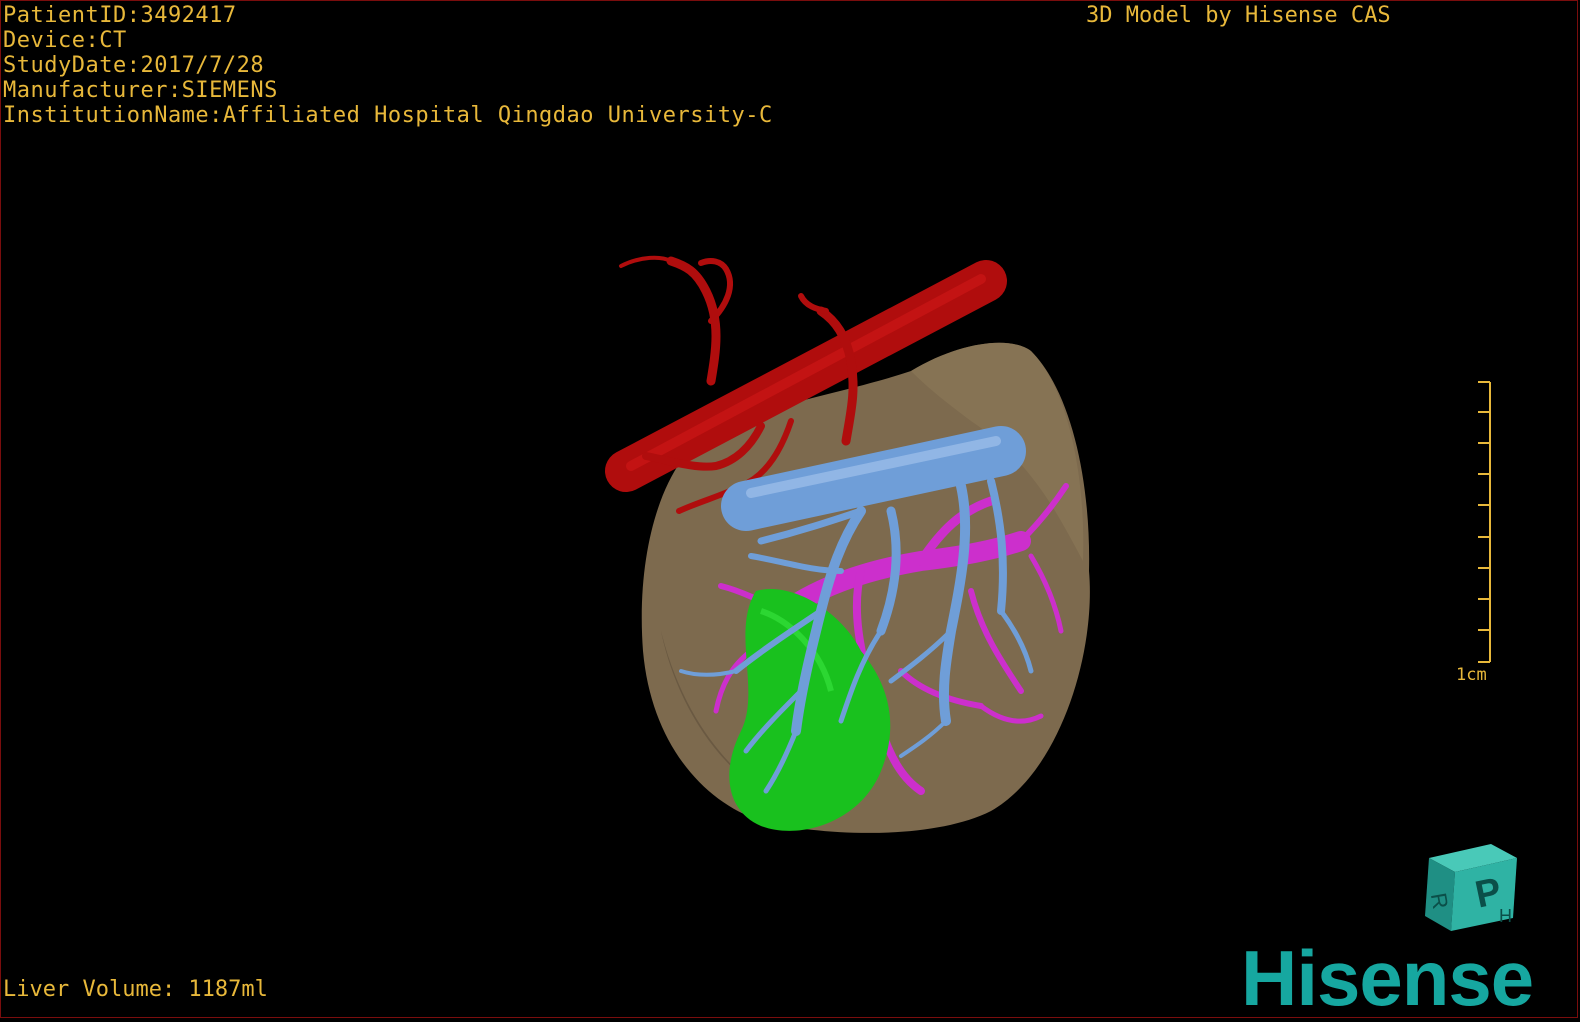  I want to click on model-brand-text: 3D Model by Hisense CAS, so click(1238, 15).